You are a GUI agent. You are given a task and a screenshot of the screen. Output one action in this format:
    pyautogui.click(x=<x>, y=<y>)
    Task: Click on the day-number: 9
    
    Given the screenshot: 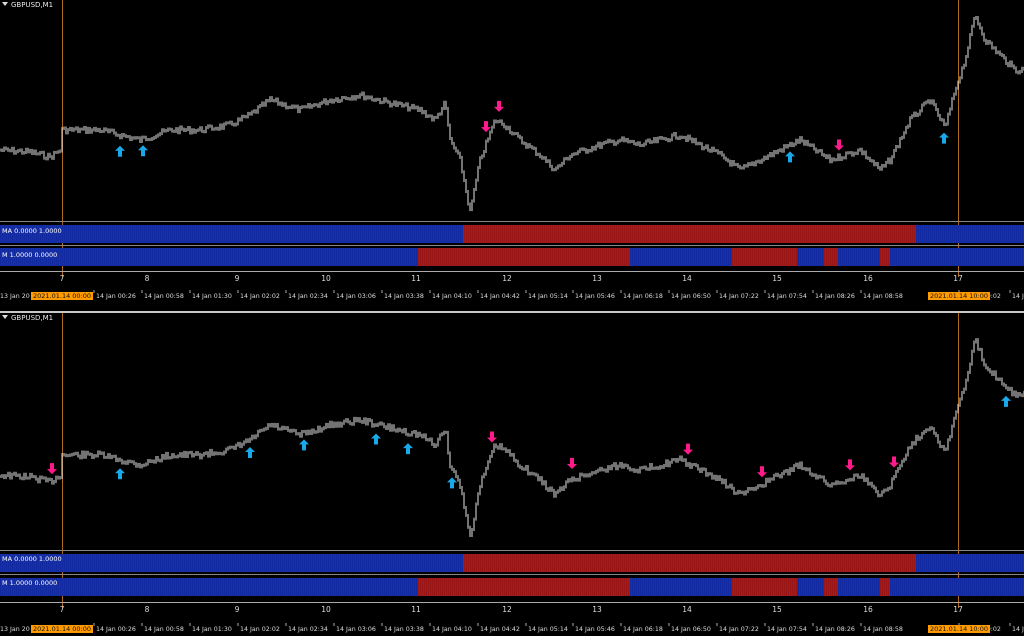 What is the action you would take?
    pyautogui.click(x=237, y=609)
    